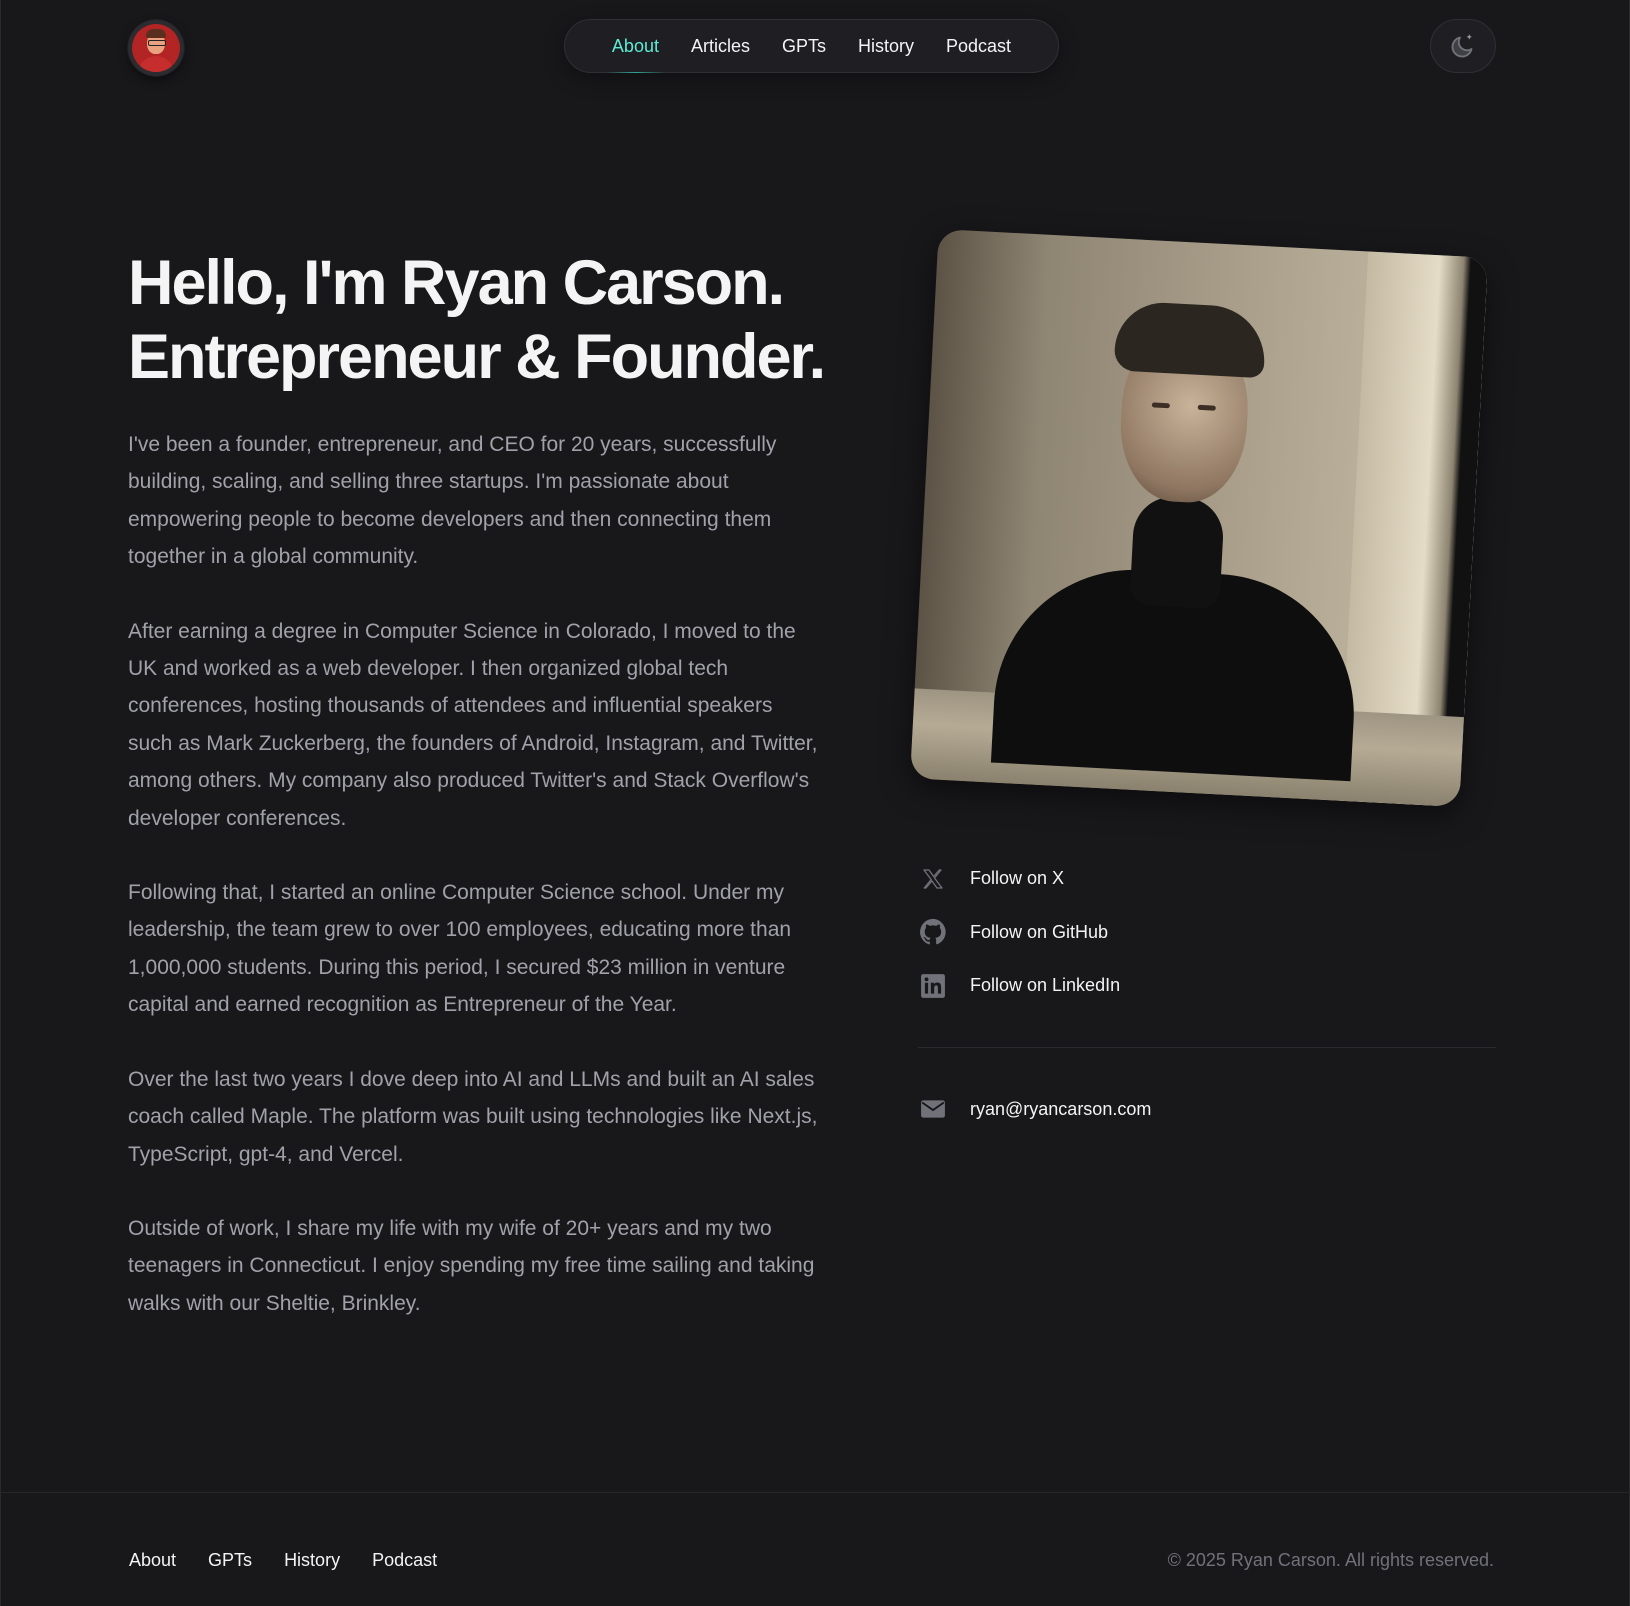 The height and width of the screenshot is (1606, 1630). What do you see at coordinates (1045, 985) in the screenshot?
I see `follow-linkedin-label: Follow on LinkedIn` at bounding box center [1045, 985].